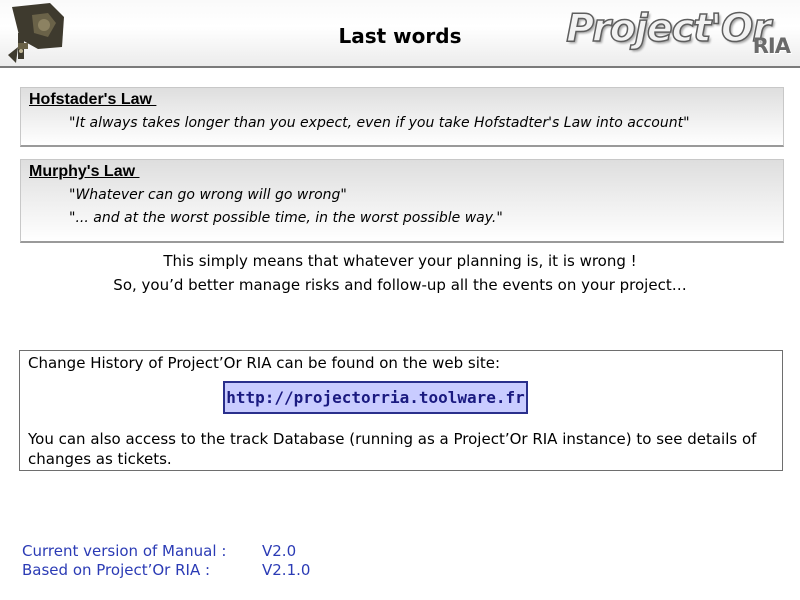 The image size is (800, 600). I want to click on brand-logo-main: Project'Or, so click(669, 28).